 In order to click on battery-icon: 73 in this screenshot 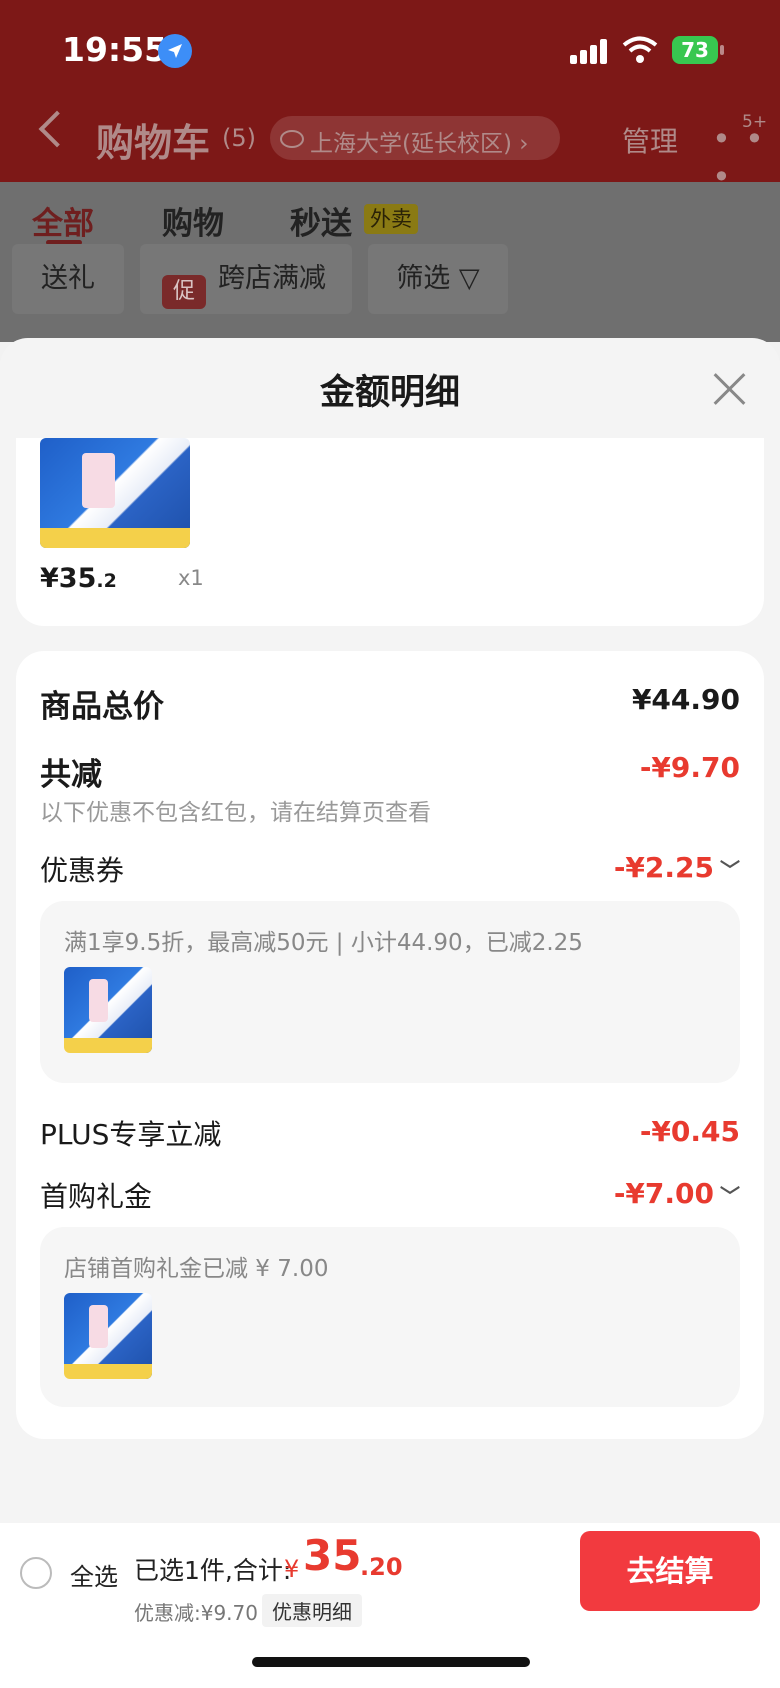, I will do `click(695, 50)`.